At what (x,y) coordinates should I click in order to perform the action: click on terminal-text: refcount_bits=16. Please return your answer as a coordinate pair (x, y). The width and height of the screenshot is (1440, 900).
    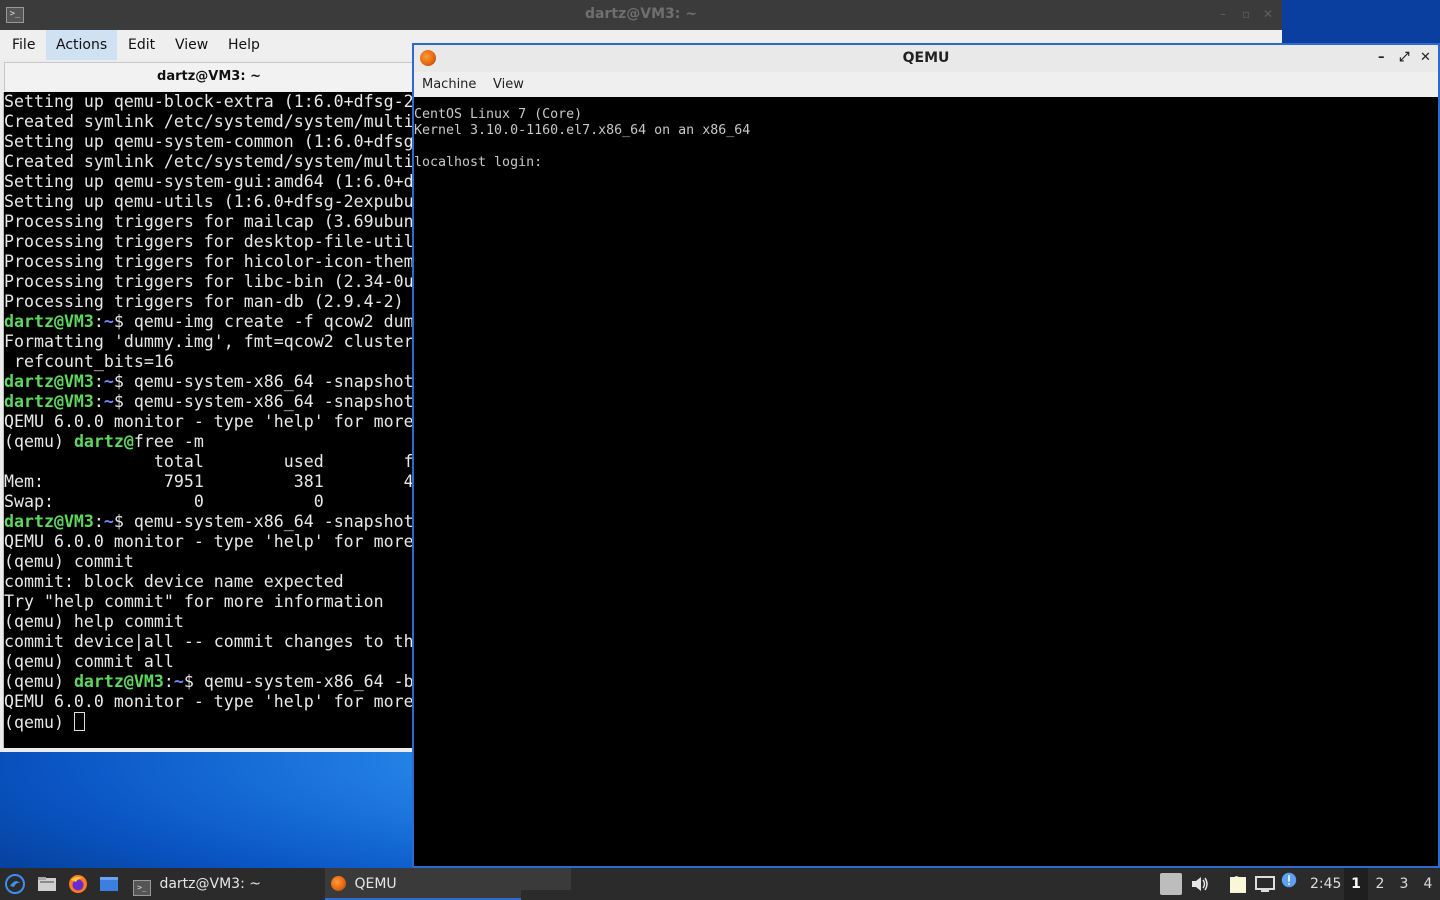
    Looking at the image, I should click on (89, 361).